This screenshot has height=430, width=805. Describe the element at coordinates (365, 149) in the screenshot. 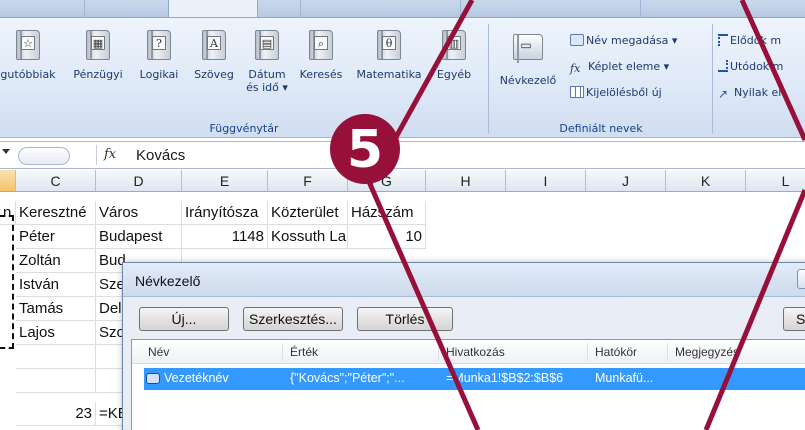

I see `step-marker: 5` at that location.